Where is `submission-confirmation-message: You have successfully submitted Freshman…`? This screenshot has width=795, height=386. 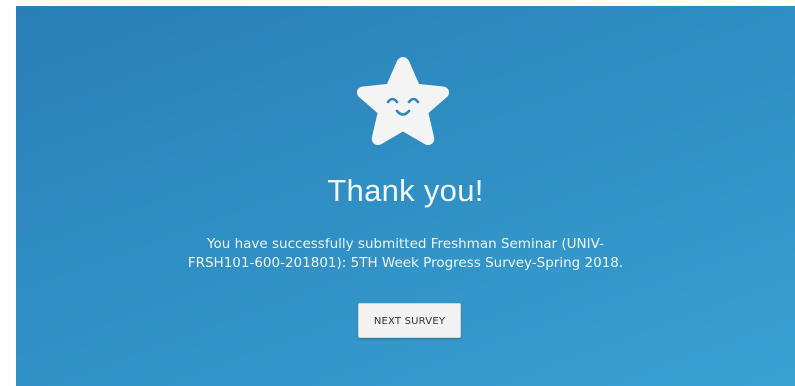
submission-confirmation-message: You have successfully submitted Freshman… is located at coordinates (405, 254).